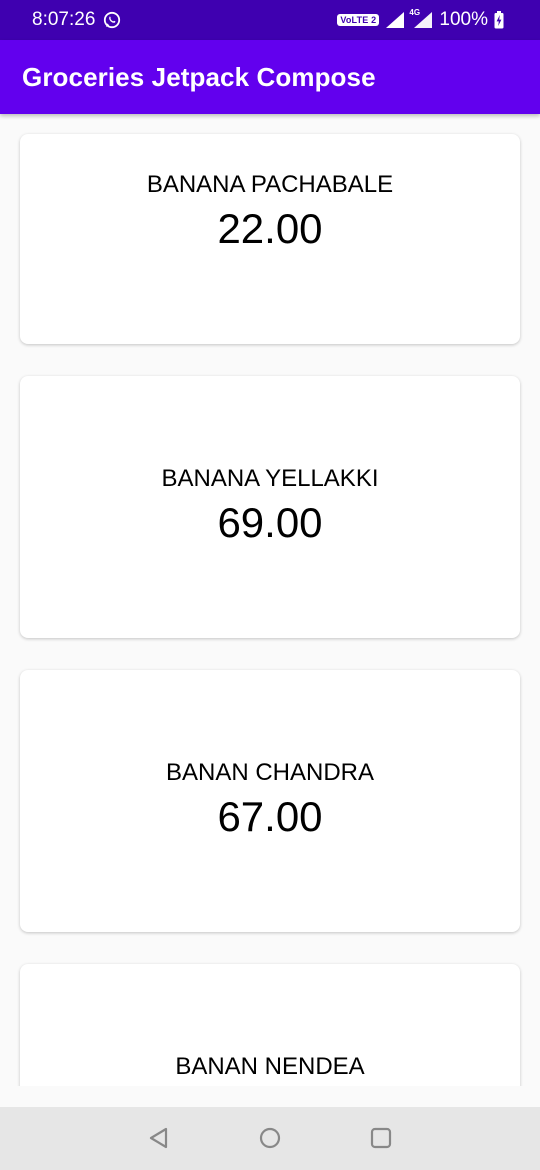 This screenshot has height=1170, width=540. Describe the element at coordinates (270, 1066) in the screenshot. I see `item-name: BANAN NENDEA` at that location.